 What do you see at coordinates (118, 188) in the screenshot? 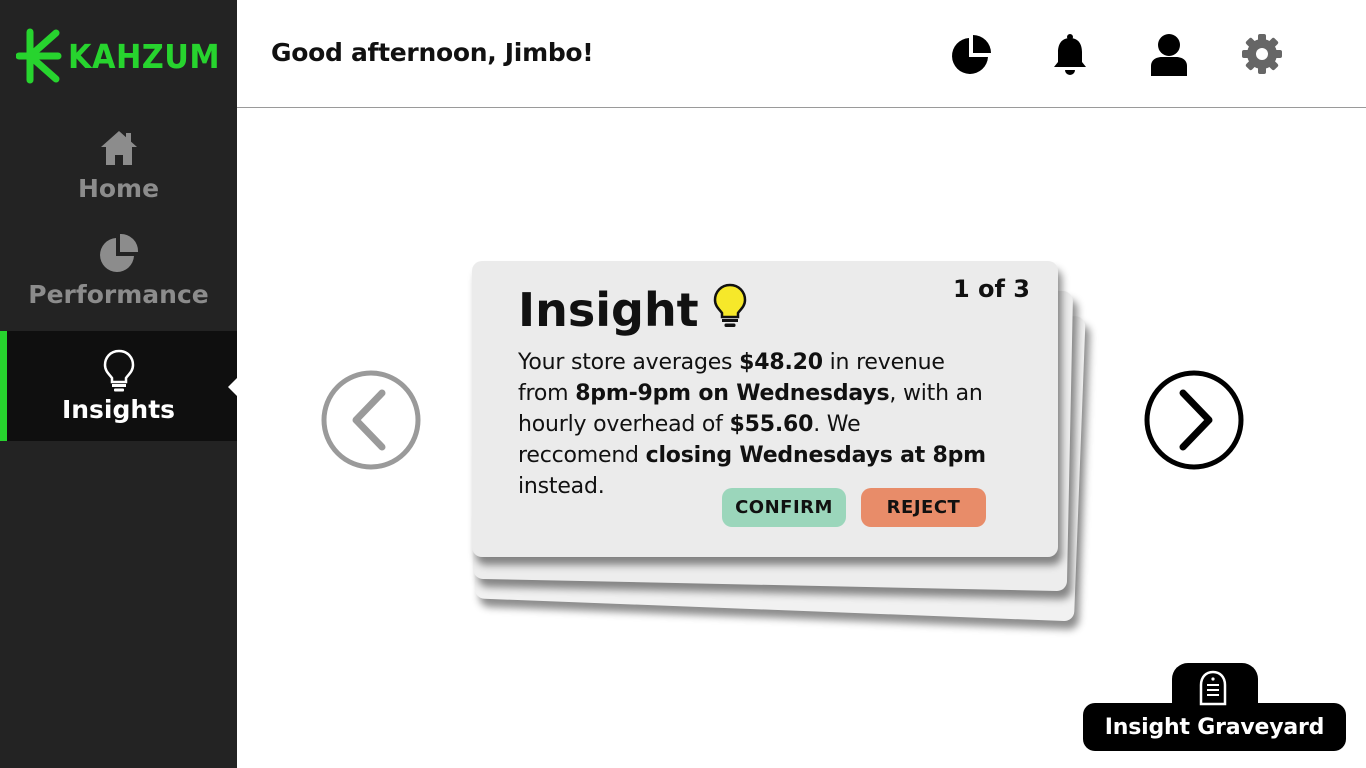
I see `sidebar-item-label: Home` at bounding box center [118, 188].